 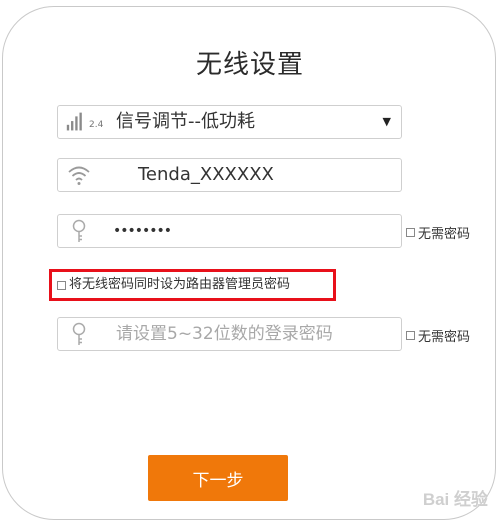 I want to click on admin-no-password-checkbox: 无需密码, so click(x=438, y=335).